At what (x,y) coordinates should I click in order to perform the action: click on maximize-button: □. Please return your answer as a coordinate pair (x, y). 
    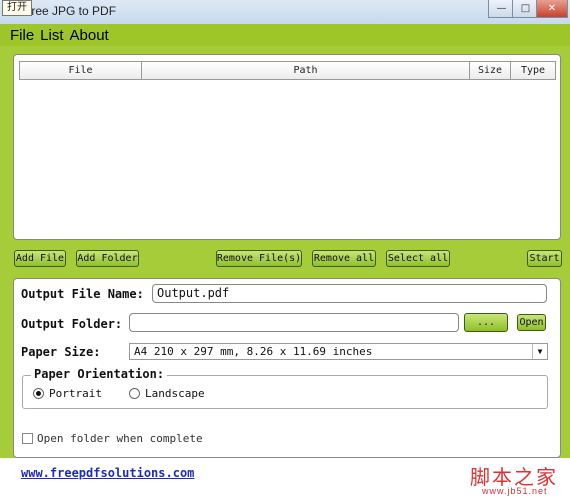
    Looking at the image, I should click on (525, 9).